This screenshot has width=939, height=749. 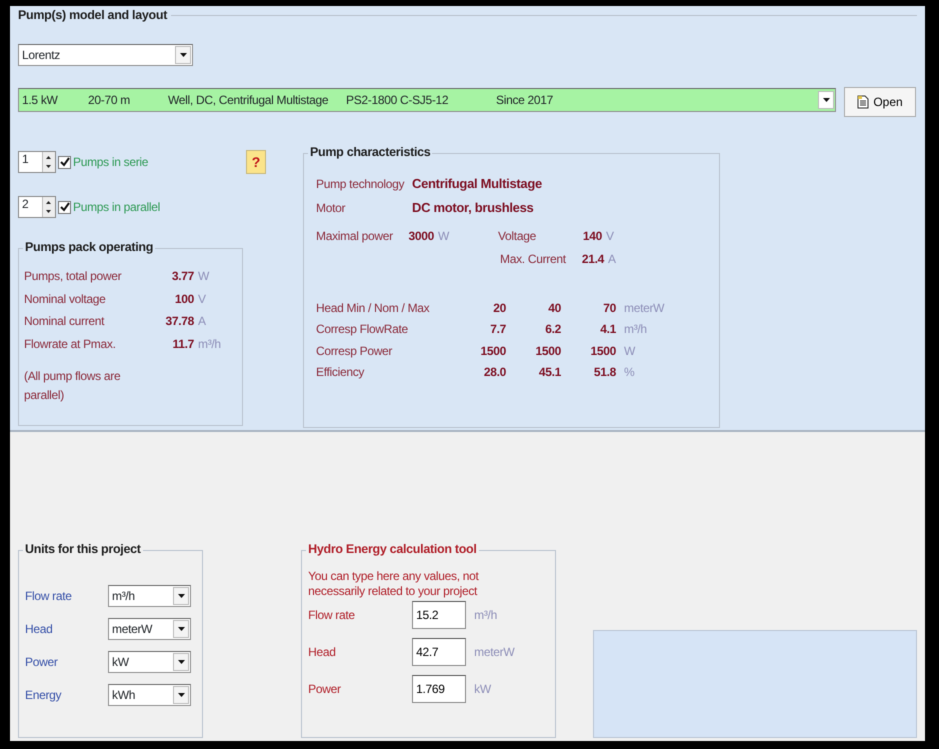 What do you see at coordinates (362, 329) in the screenshot?
I see `table-label: Corresp FlowRate` at bounding box center [362, 329].